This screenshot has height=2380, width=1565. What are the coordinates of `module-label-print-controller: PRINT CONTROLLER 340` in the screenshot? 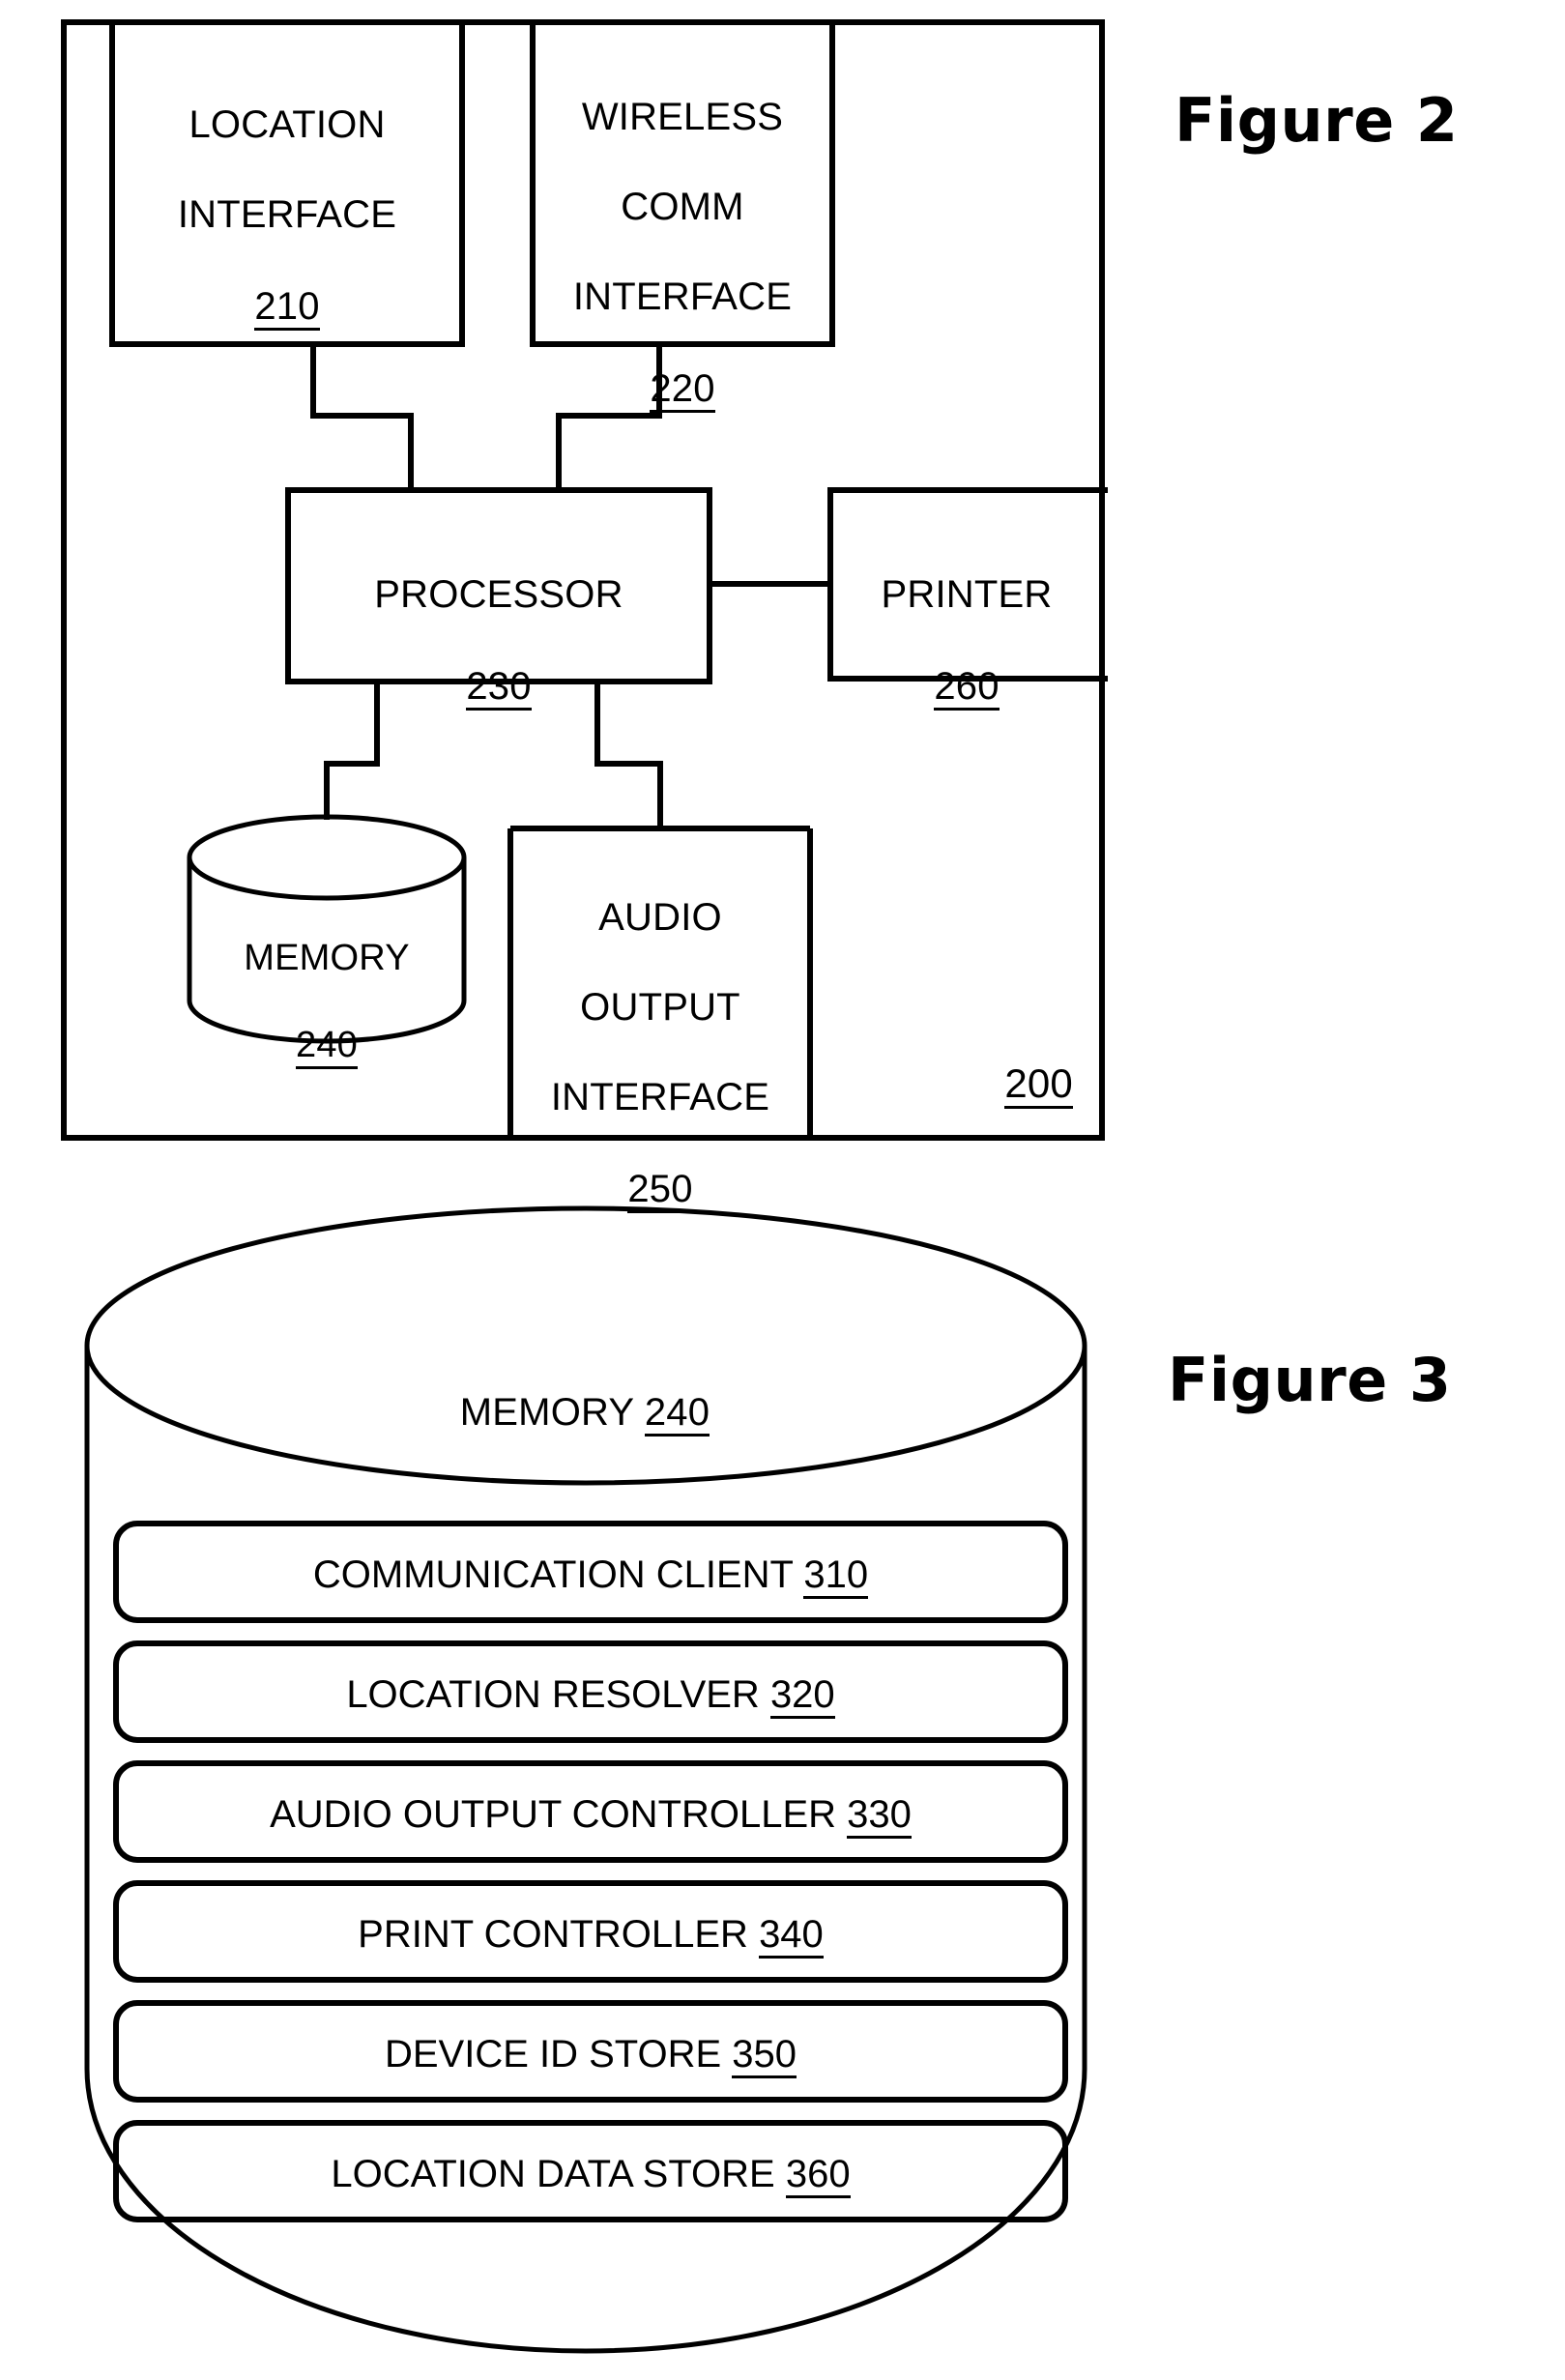 It's located at (590, 1936).